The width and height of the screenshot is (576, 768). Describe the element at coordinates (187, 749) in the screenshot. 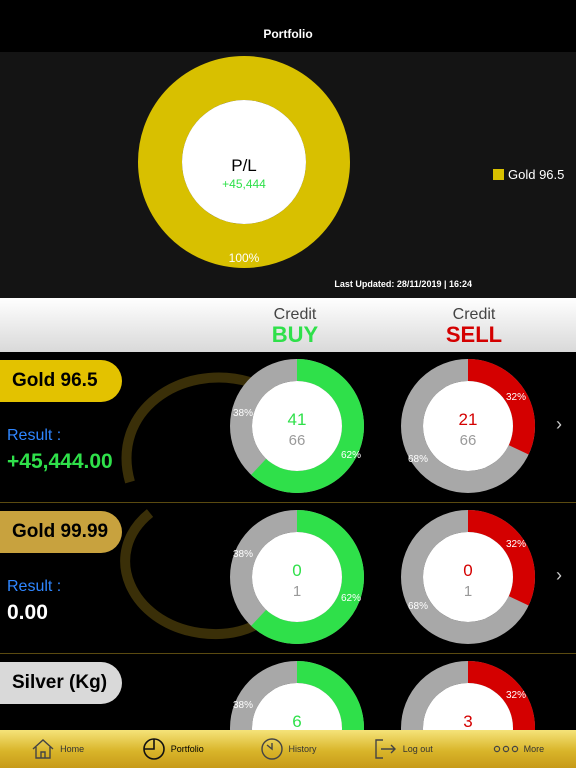

I see `tab-label: Portfolio` at that location.